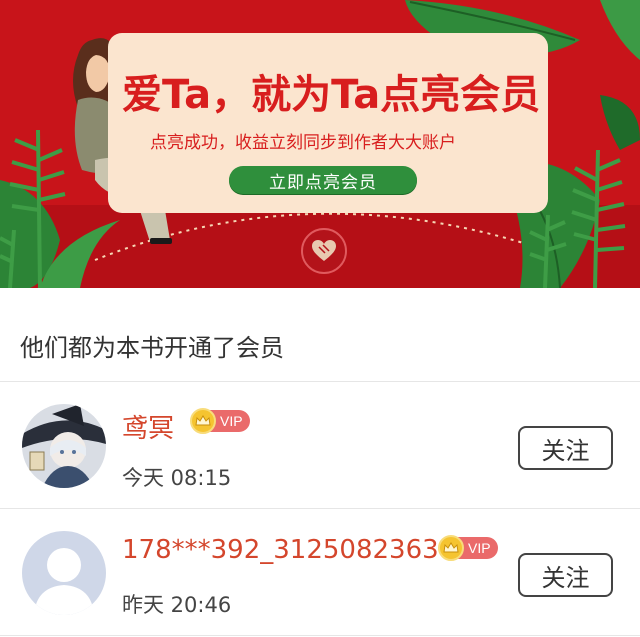 The width and height of the screenshot is (640, 637). I want to click on member-name: 178***392_3125082363, so click(280, 550).